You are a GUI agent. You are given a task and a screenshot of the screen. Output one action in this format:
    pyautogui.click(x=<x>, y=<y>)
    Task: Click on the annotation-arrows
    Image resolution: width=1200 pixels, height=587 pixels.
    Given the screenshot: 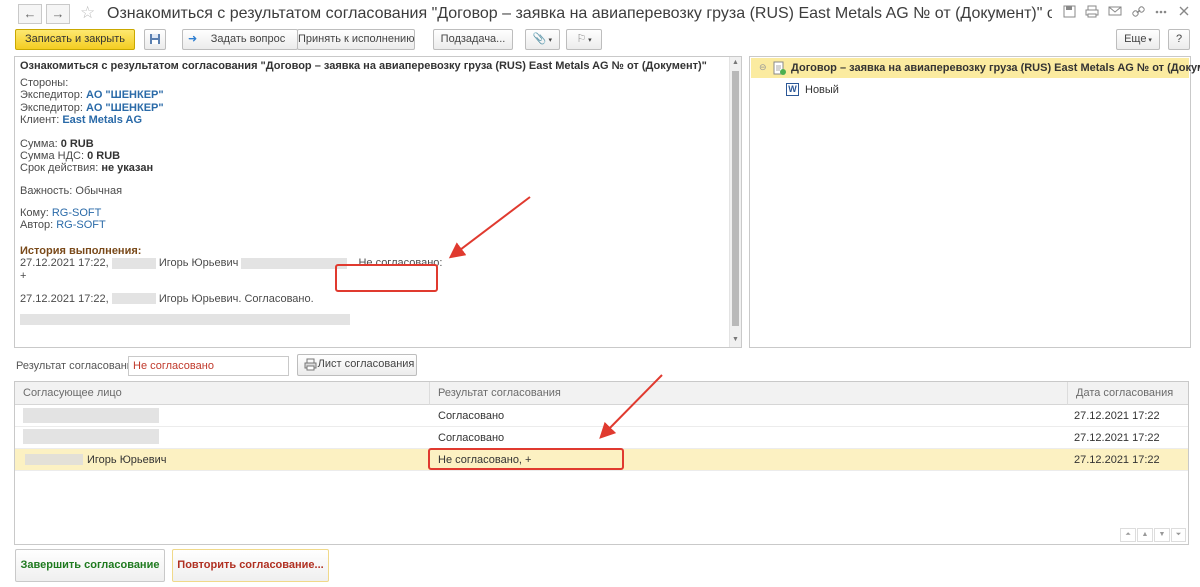 What is the action you would take?
    pyautogui.click(x=555, y=317)
    